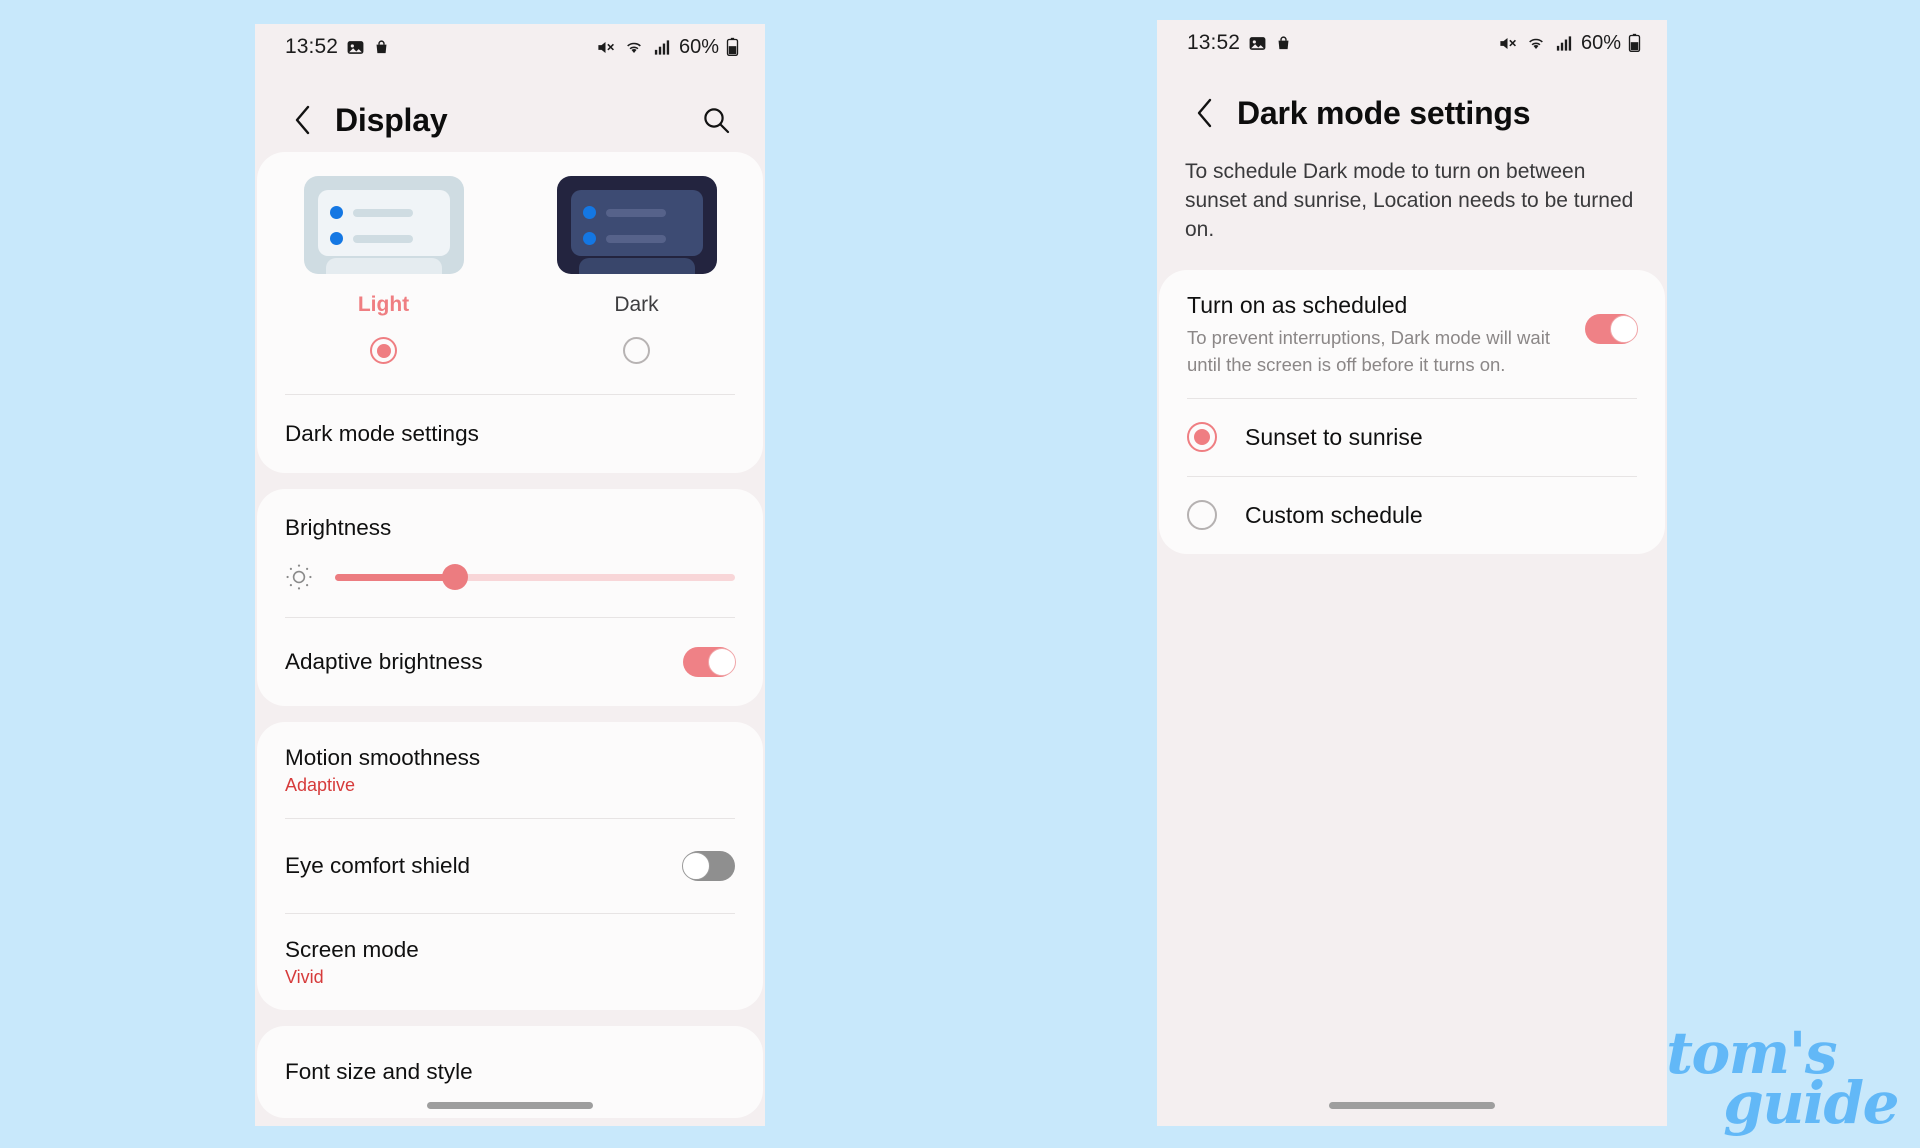  I want to click on schedule-option-label: Sunset to sunrise, so click(1334, 436).